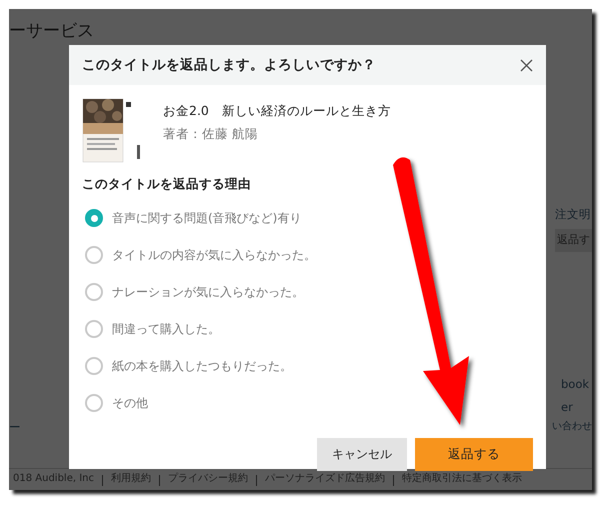 The image size is (600, 511). Describe the element at coordinates (15, 427) in the screenshot. I see `footer-link: ー` at that location.